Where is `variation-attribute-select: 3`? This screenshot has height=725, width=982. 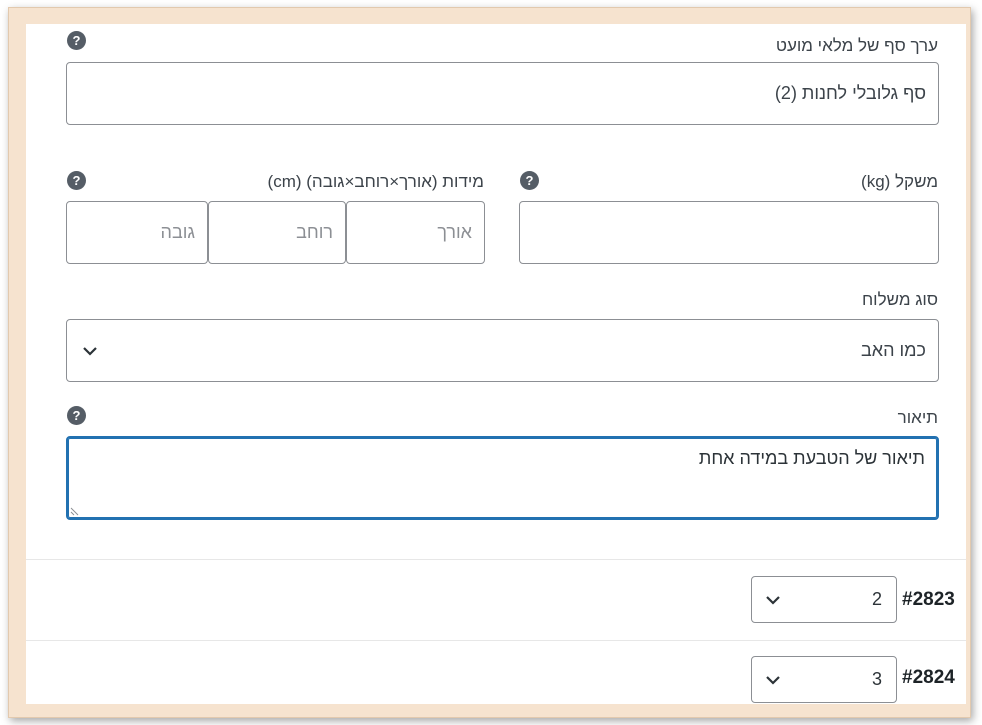 variation-attribute-select: 3 is located at coordinates (824, 679).